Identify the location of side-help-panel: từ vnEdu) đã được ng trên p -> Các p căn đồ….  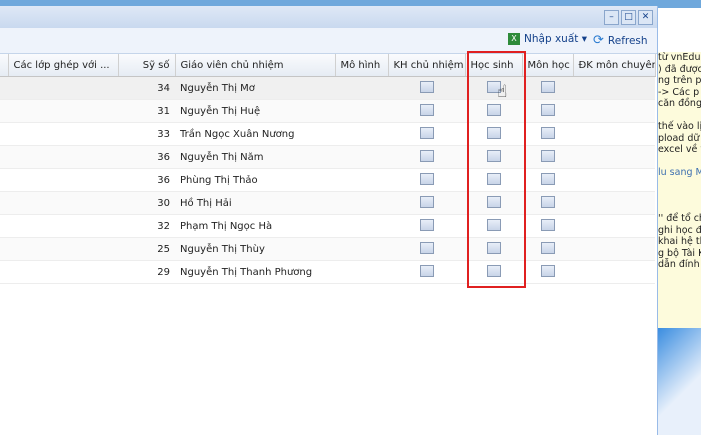
(679, 190).